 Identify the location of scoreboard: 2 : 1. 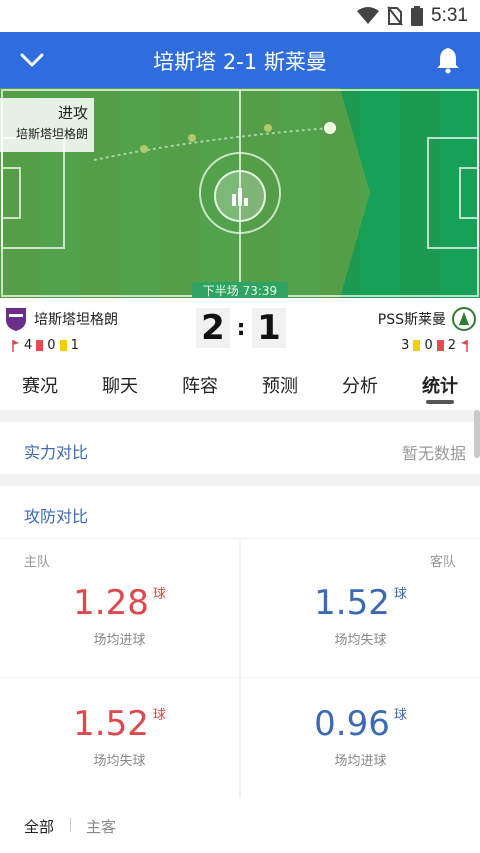
(241, 328).